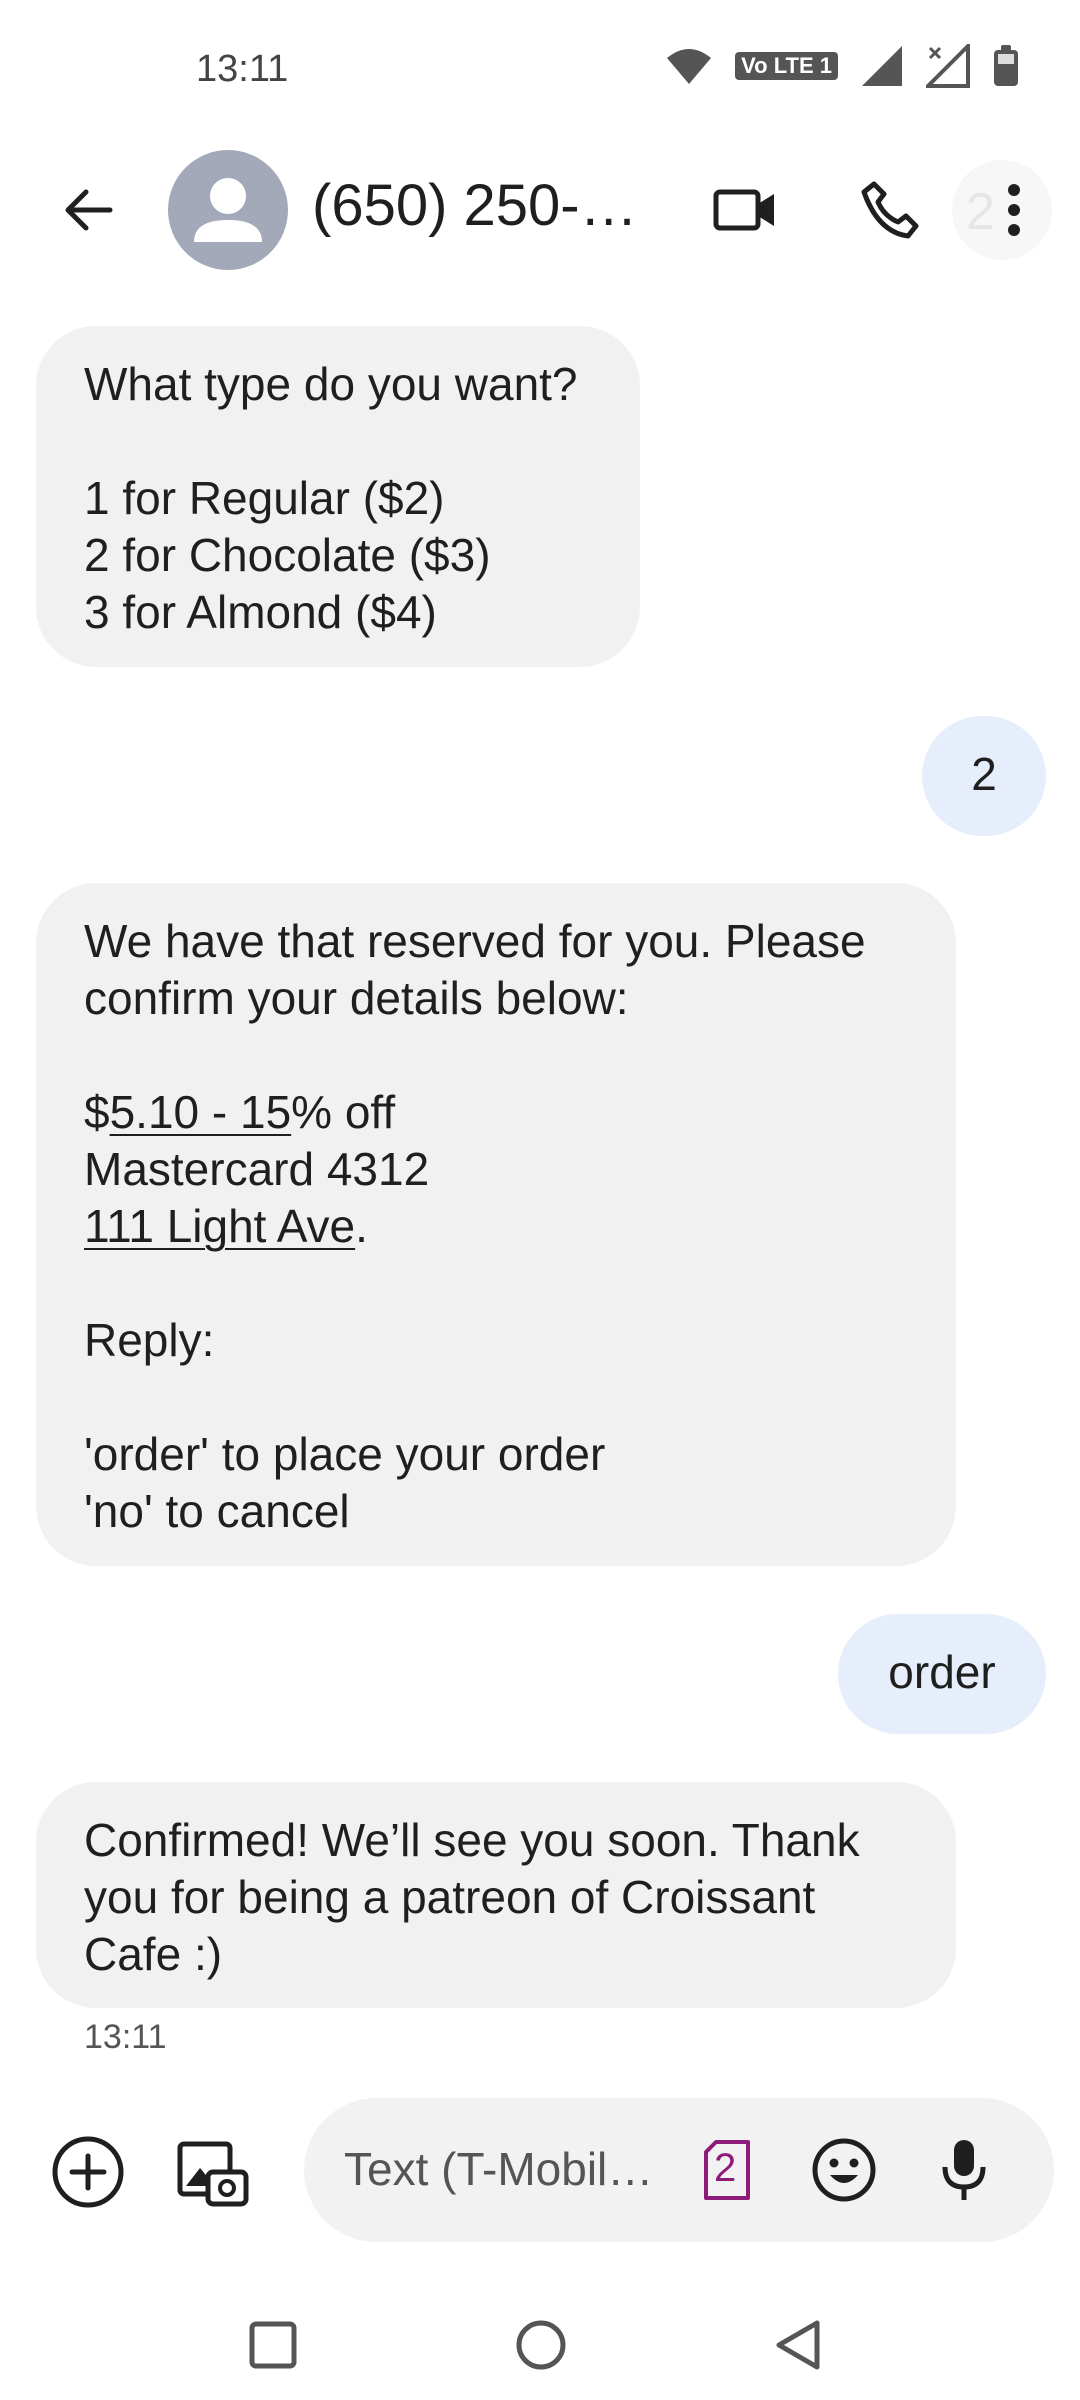 Image resolution: width=1080 pixels, height=2400 pixels. What do you see at coordinates (242, 69) in the screenshot?
I see `status-time: 13:11` at bounding box center [242, 69].